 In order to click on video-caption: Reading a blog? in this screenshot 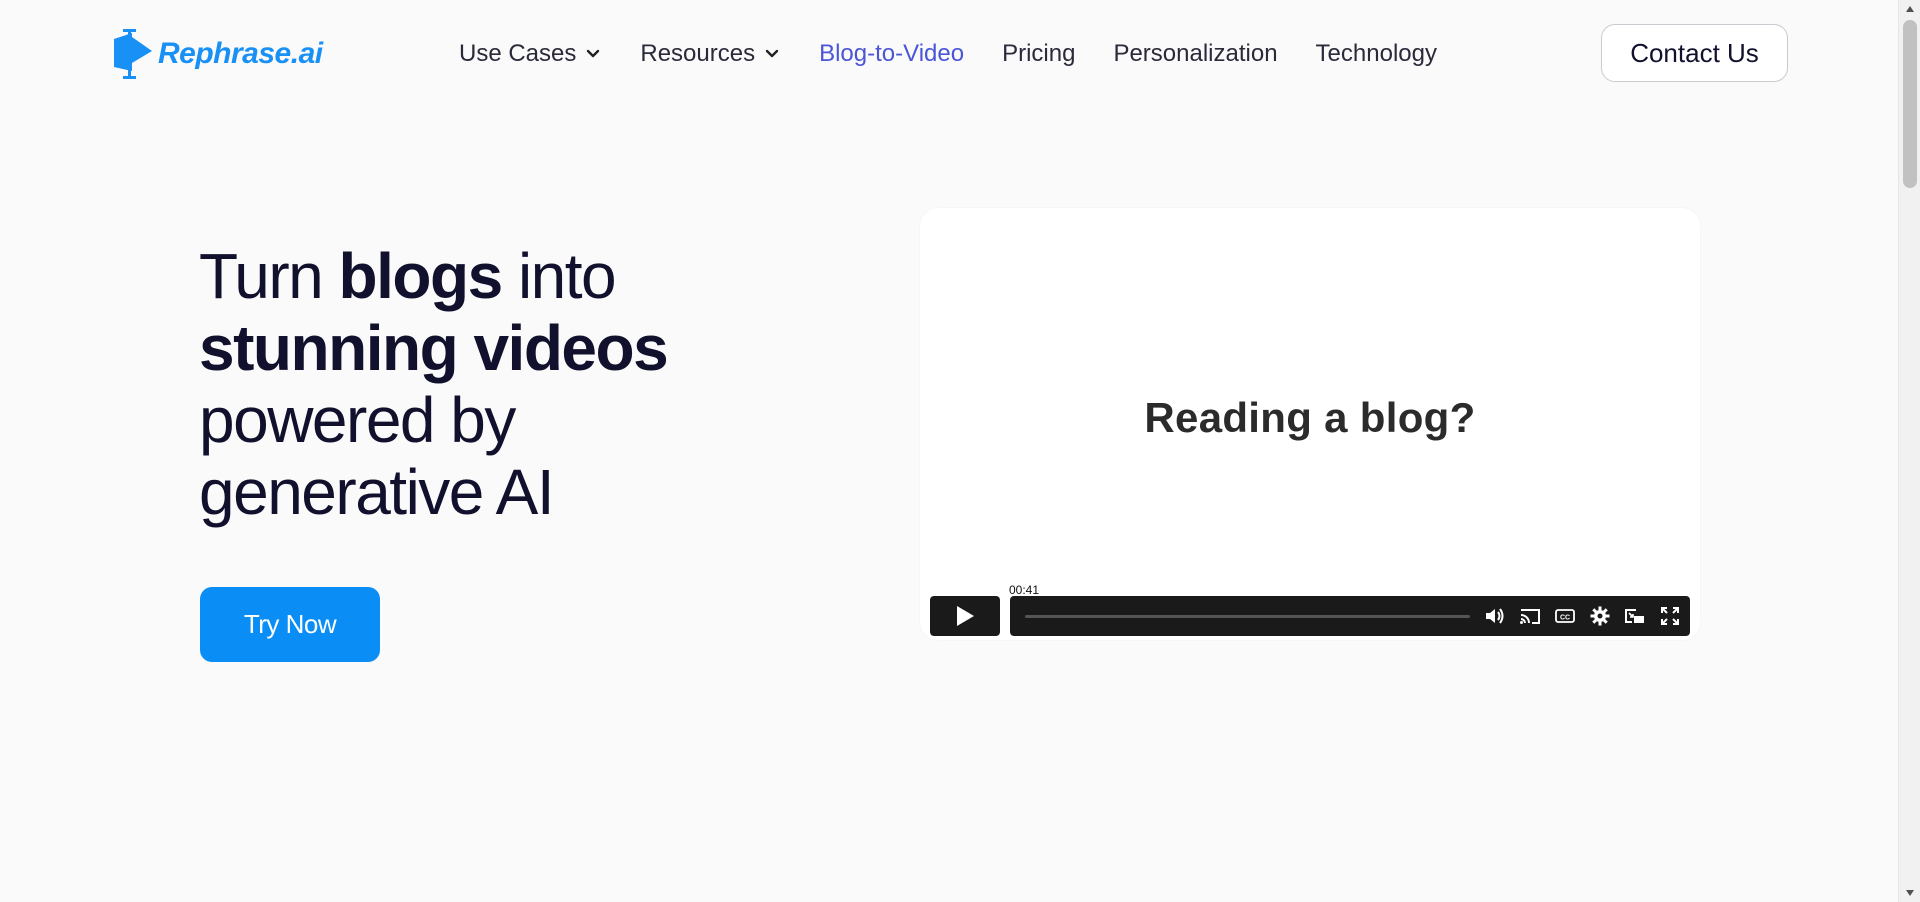, I will do `click(1310, 417)`.